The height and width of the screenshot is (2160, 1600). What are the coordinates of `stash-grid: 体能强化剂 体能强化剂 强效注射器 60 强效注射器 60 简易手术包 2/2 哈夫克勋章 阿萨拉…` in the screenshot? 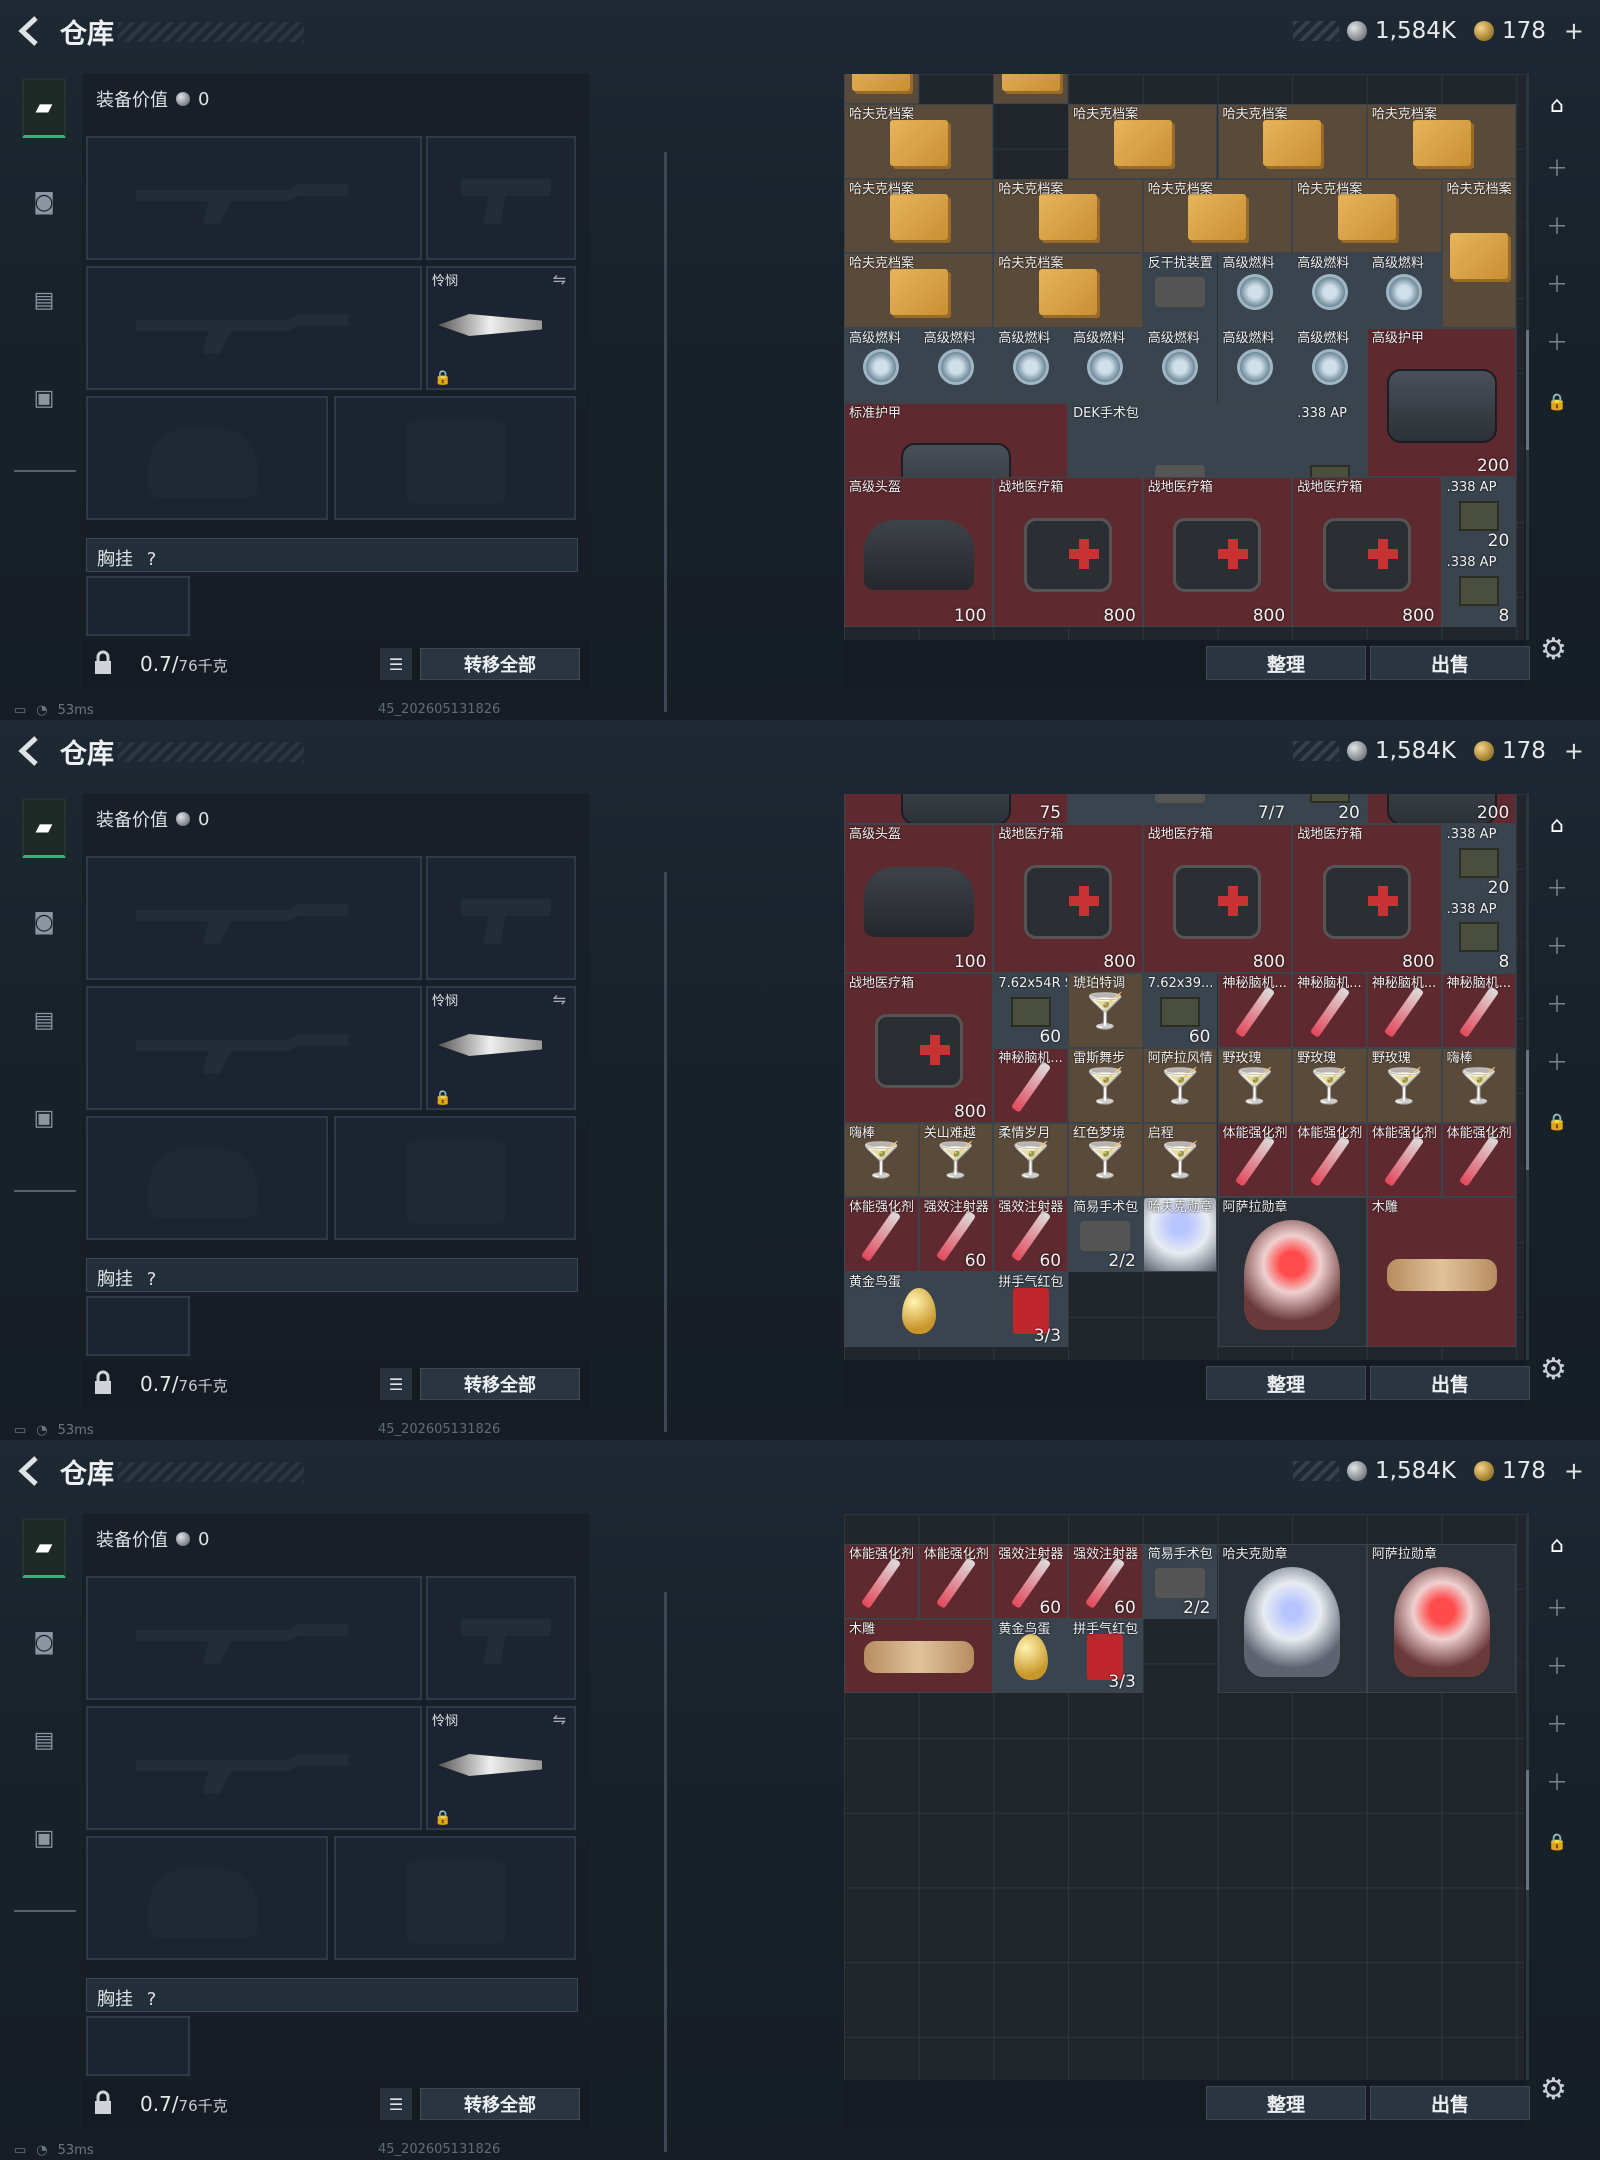 It's located at (1184, 1797).